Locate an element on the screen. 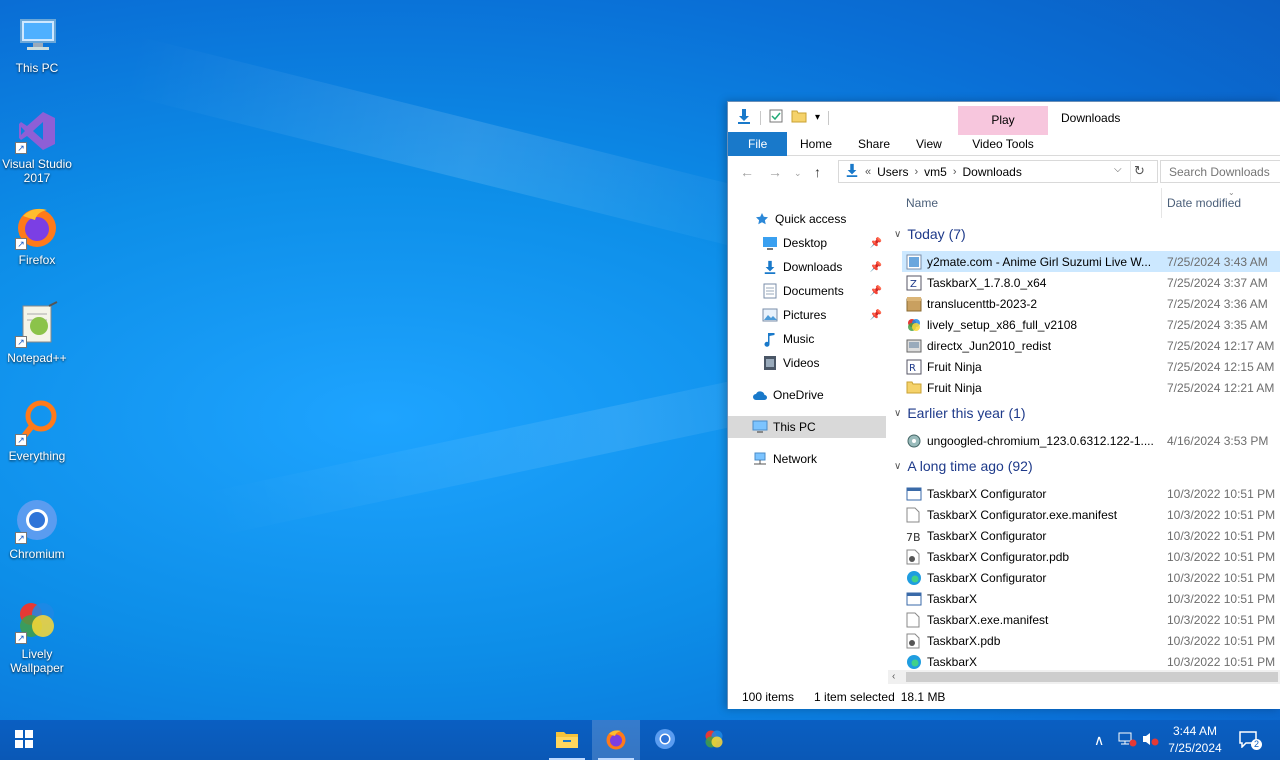 Image resolution: width=1280 pixels, height=760 pixels. taskbar-lively-wallpaper is located at coordinates (714, 740).